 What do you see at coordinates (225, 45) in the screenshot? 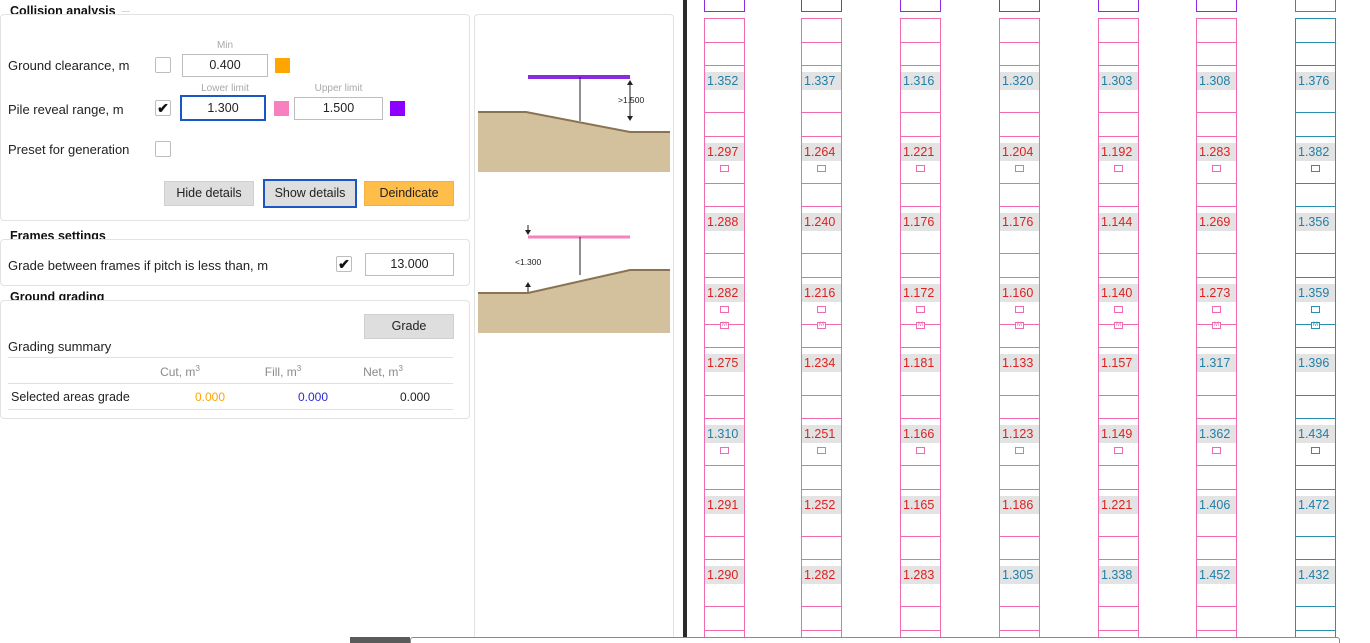
I see `min-label: Min` at bounding box center [225, 45].